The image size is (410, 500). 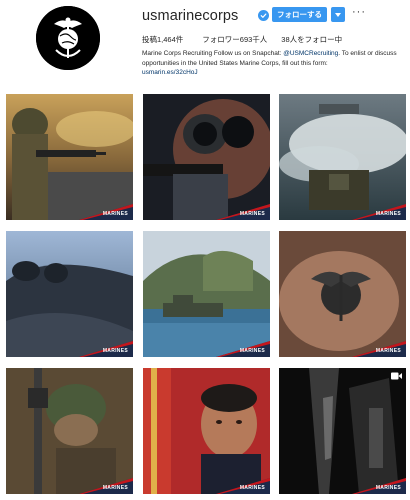 I want to click on video-camera-icon, so click(x=396, y=376).